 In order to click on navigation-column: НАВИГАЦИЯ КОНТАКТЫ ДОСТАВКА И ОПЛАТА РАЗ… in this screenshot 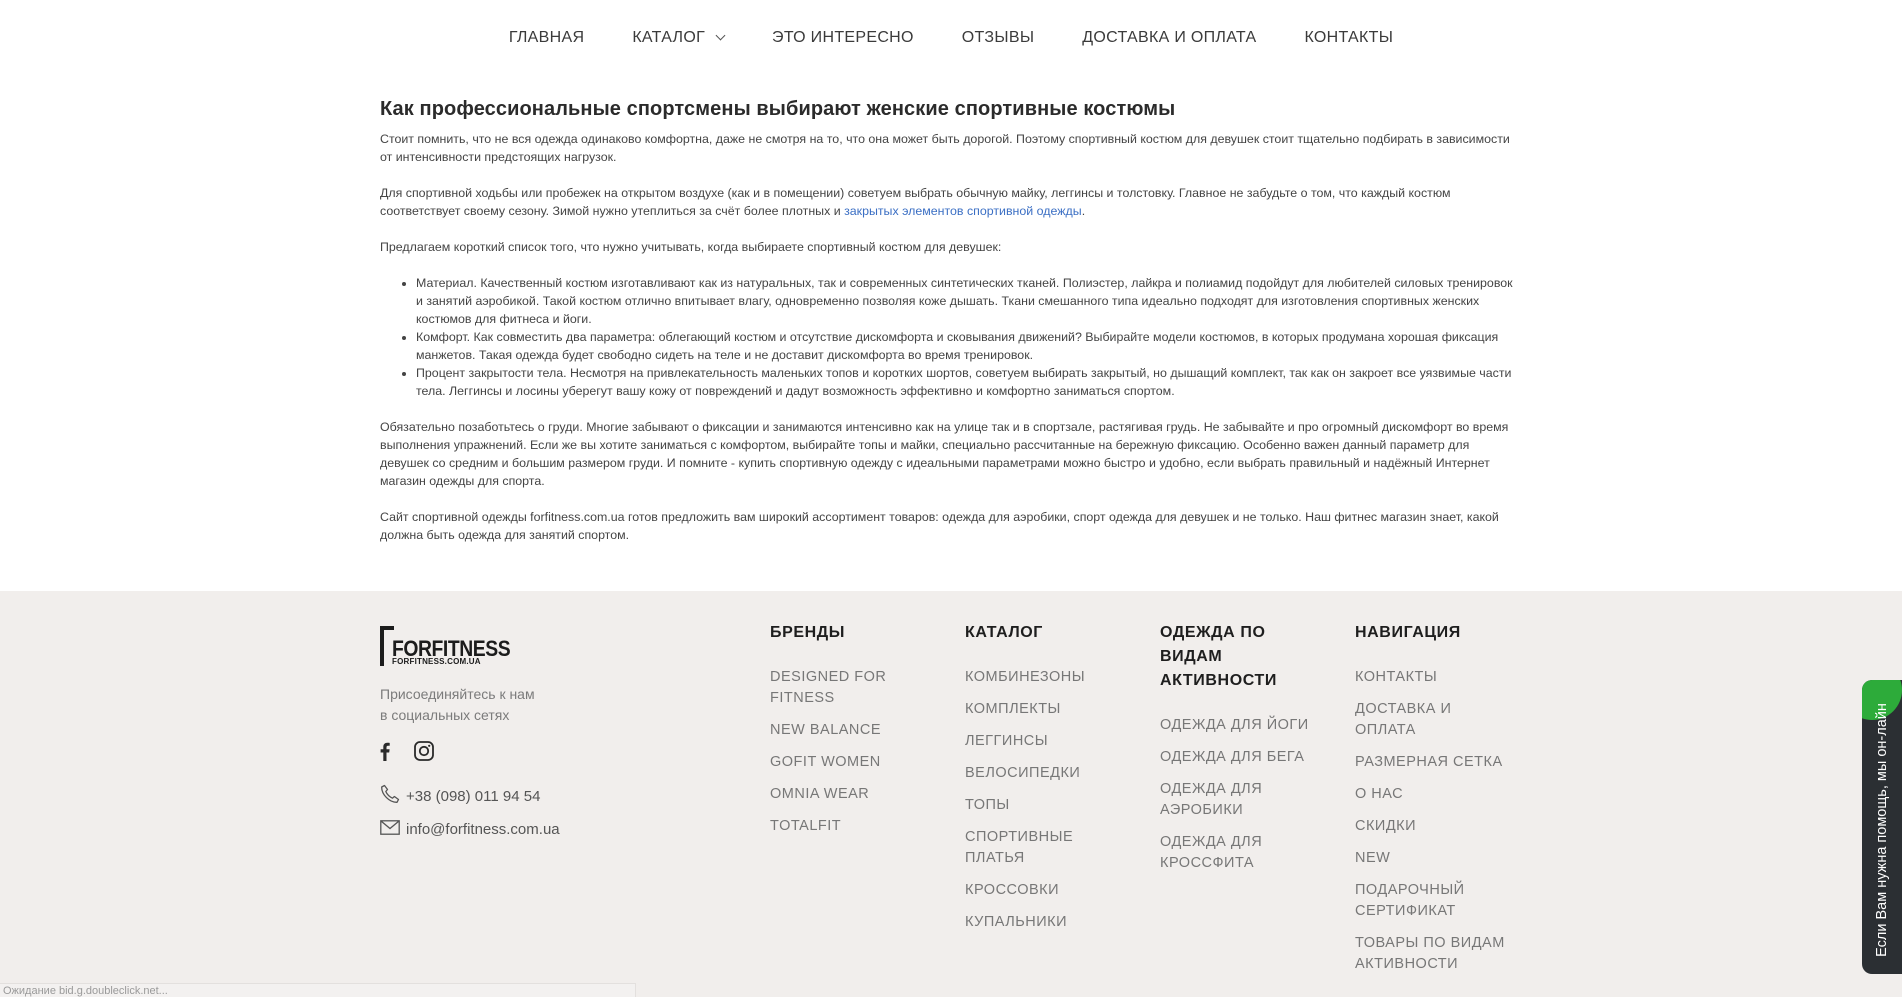, I will do `click(1435, 803)`.